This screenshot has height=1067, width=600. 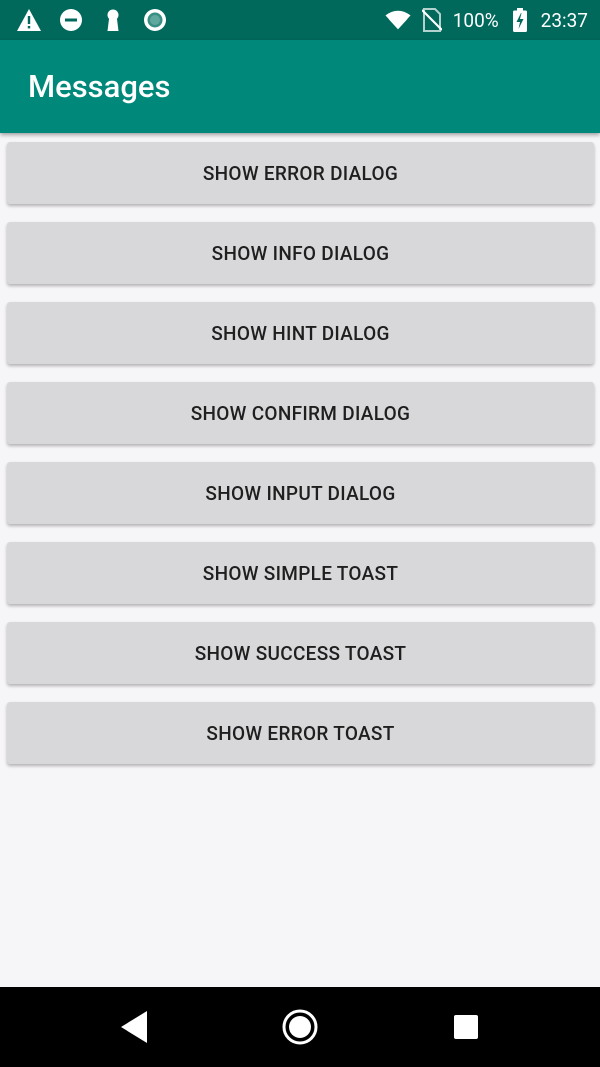 I want to click on show-hint-dialog-button: SHOW HINT DIALOG, so click(x=300, y=333).